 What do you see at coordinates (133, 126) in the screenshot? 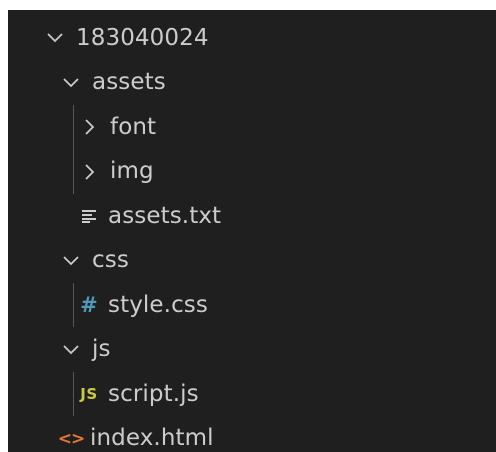
I see `tree-item-label: font` at bounding box center [133, 126].